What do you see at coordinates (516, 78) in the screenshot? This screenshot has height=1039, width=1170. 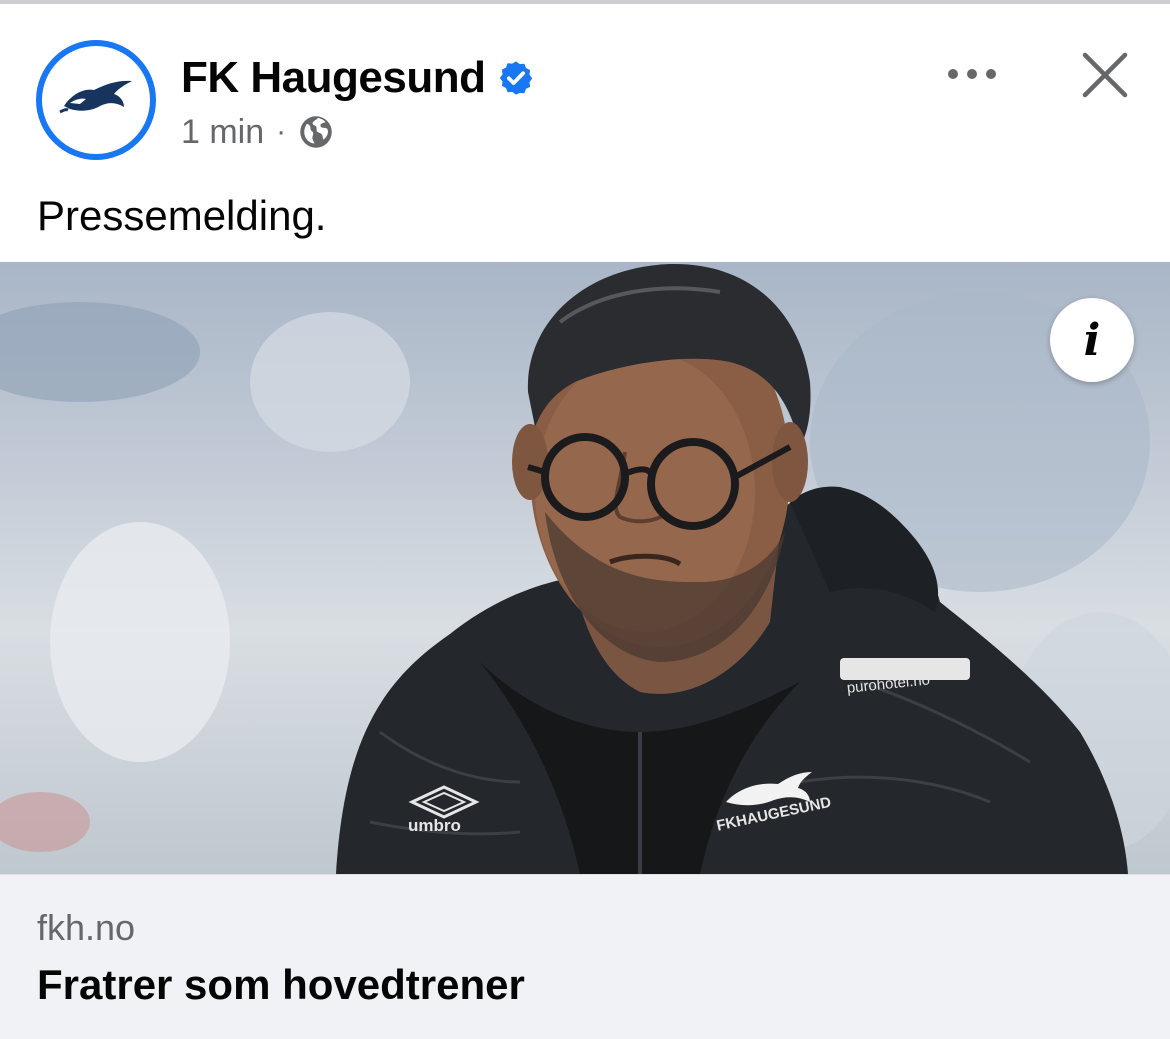 I see `verified-badge-icon` at bounding box center [516, 78].